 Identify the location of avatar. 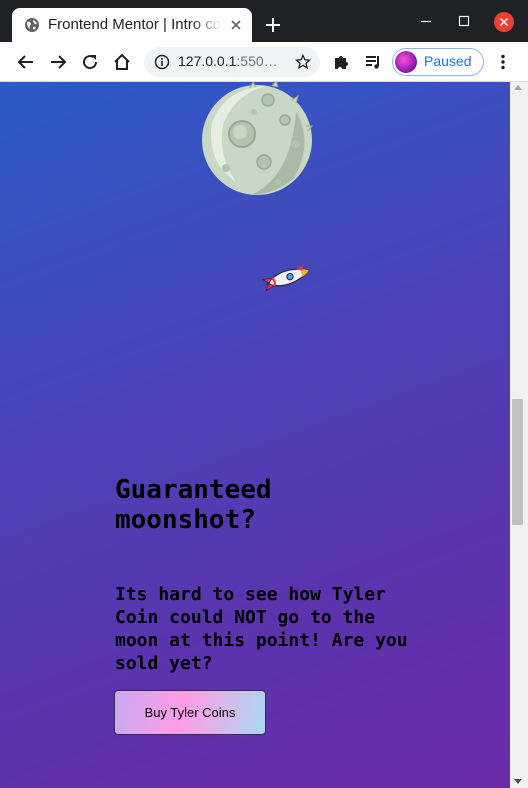
(406, 62).